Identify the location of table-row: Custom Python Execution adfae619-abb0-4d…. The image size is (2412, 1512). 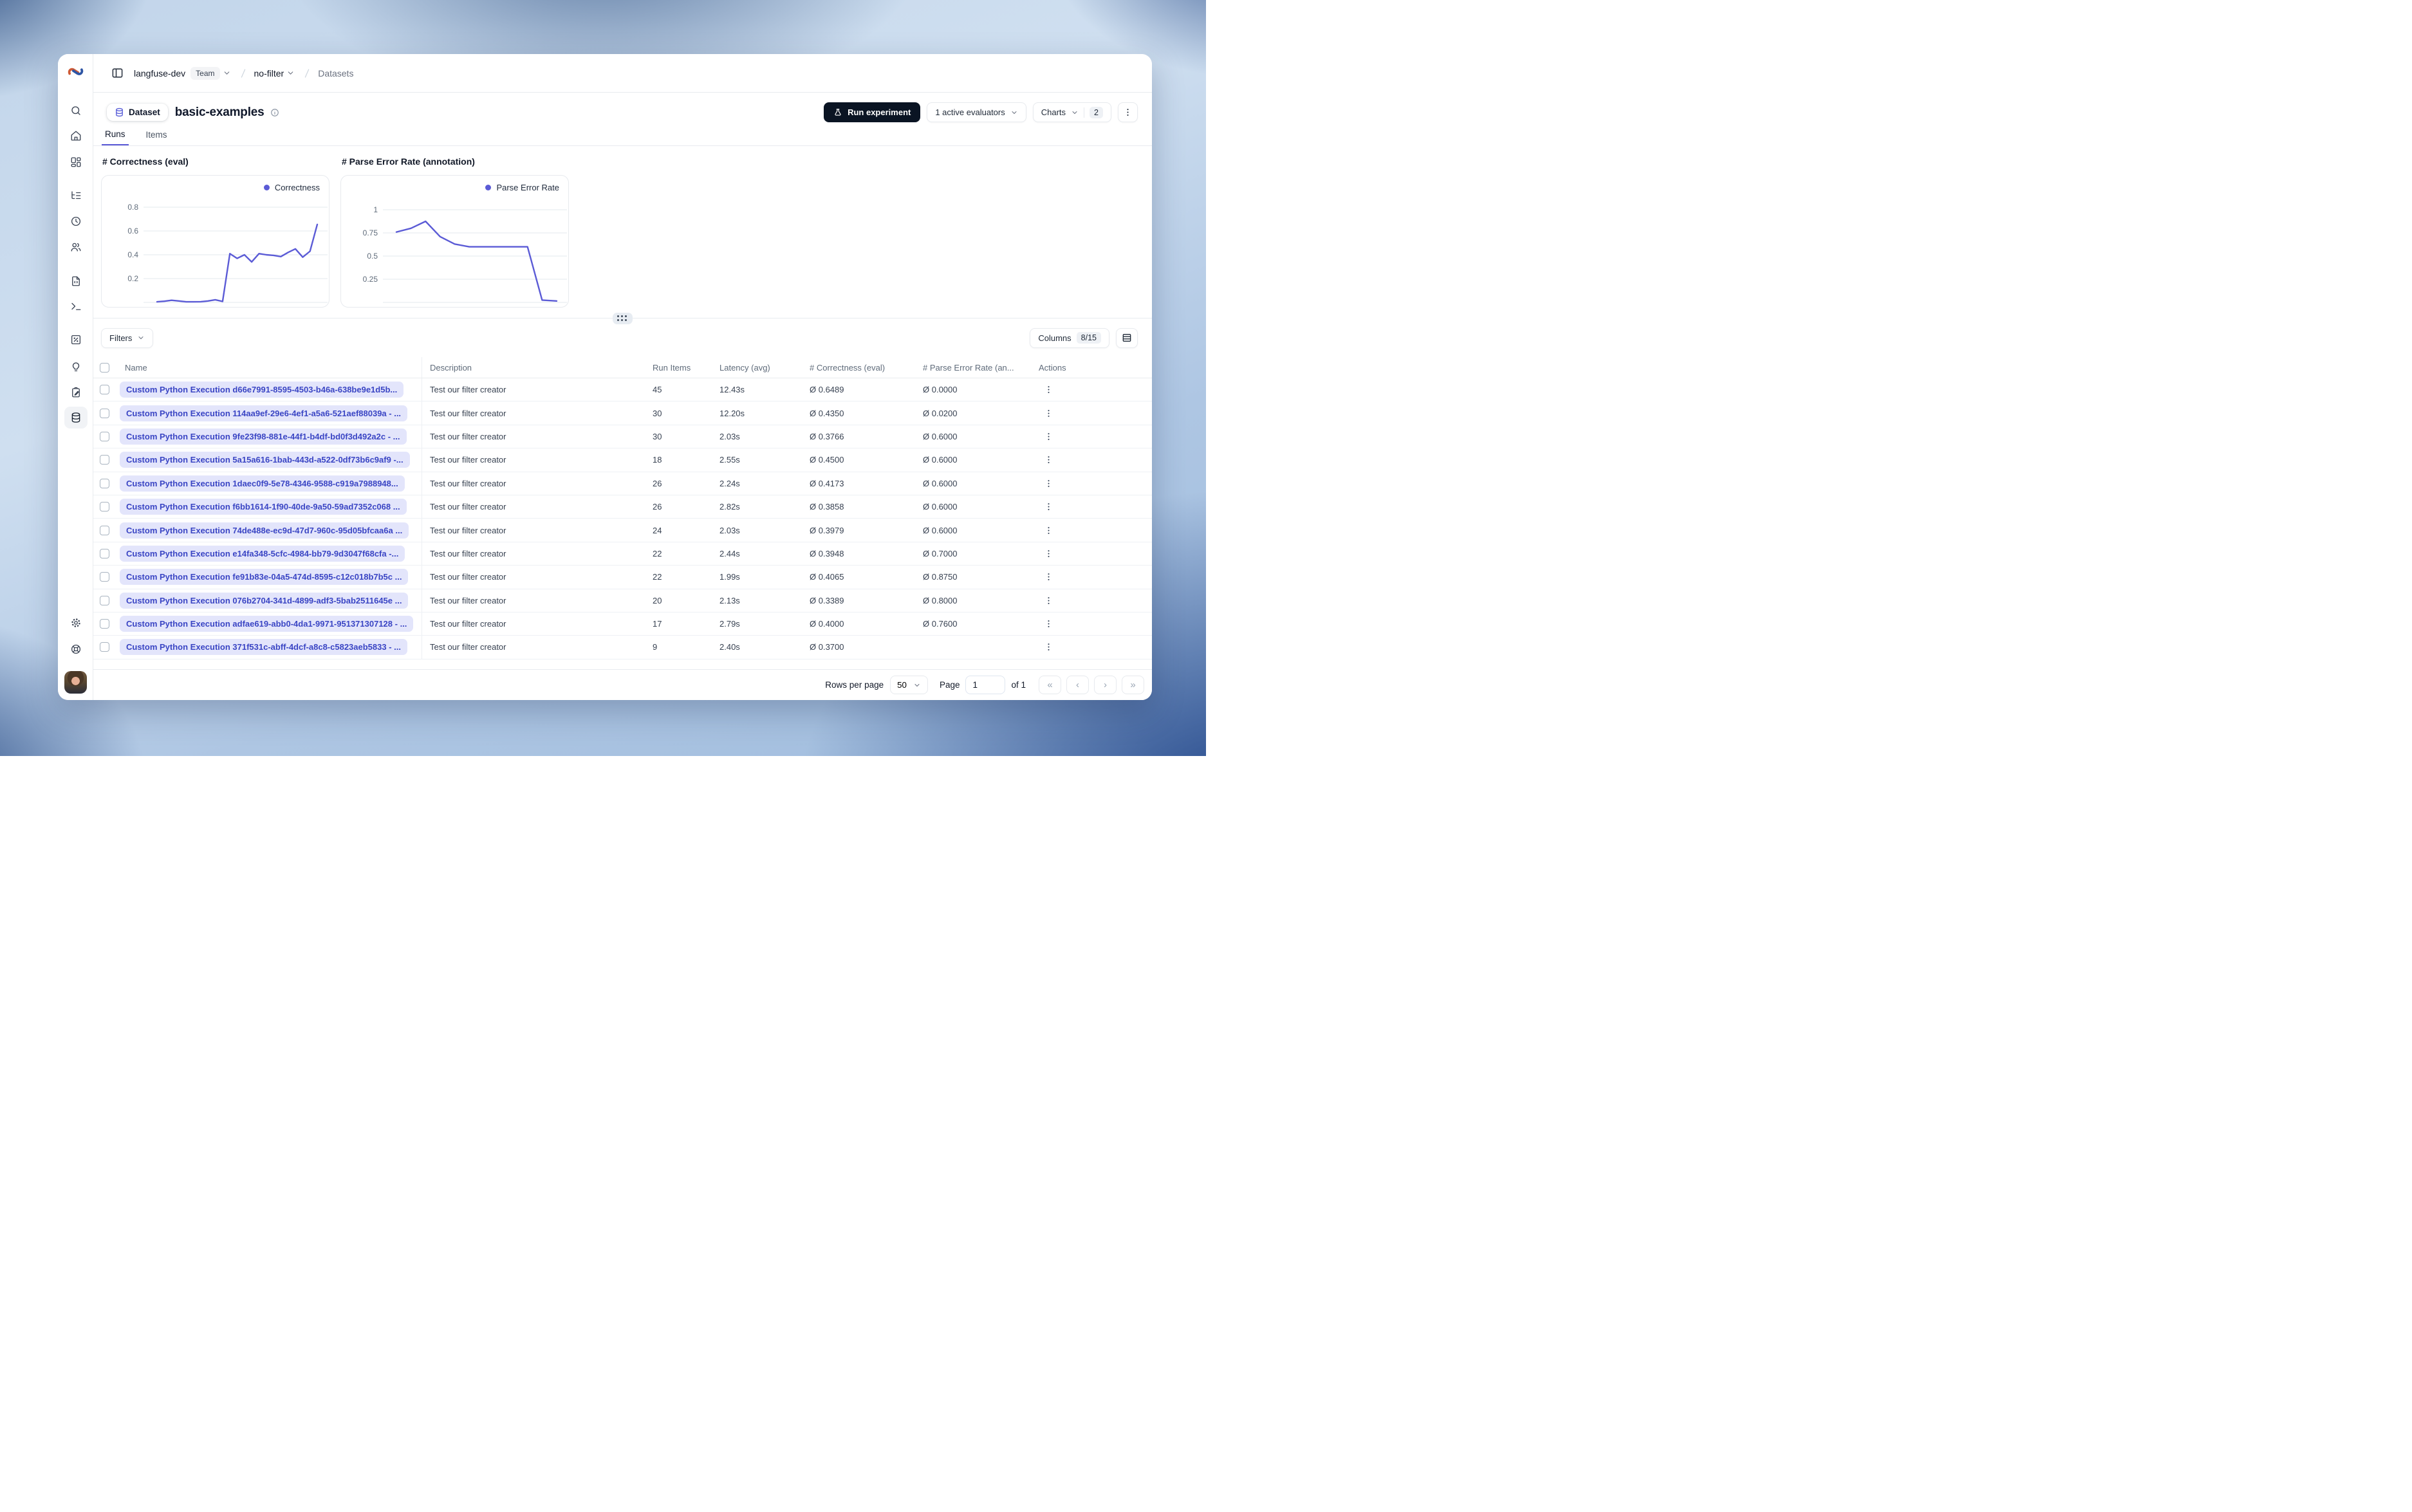
(622, 624).